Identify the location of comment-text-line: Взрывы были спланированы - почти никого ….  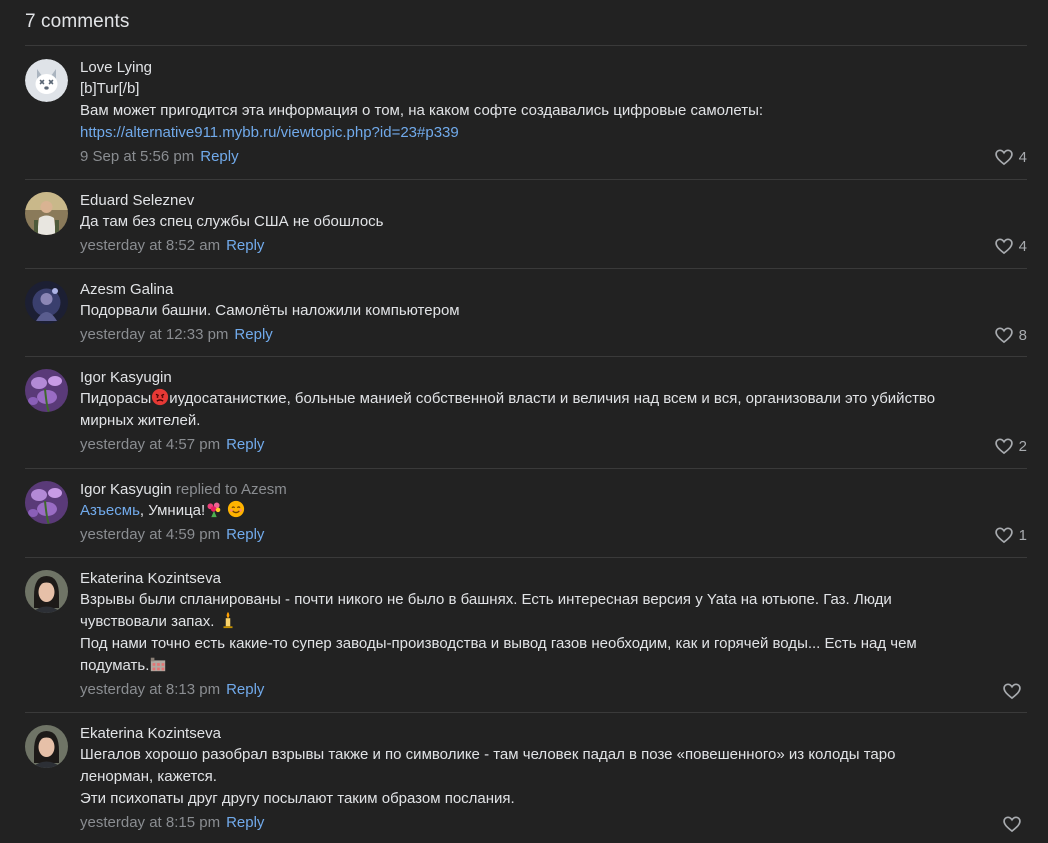
(486, 599).